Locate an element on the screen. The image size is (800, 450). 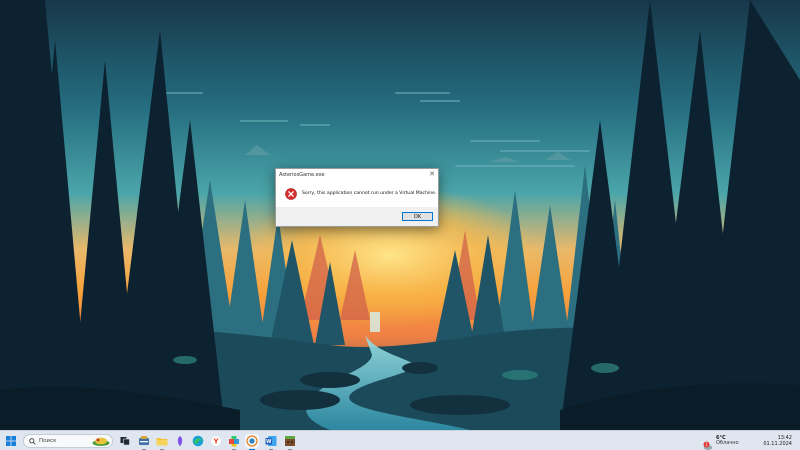
yandex-icon: Y is located at coordinates (216, 441).